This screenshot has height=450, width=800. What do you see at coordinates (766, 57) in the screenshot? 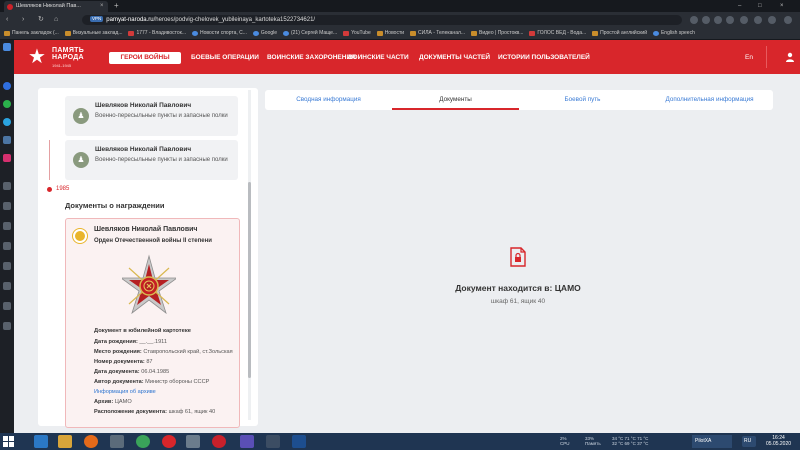
I see `header-divider` at bounding box center [766, 57].